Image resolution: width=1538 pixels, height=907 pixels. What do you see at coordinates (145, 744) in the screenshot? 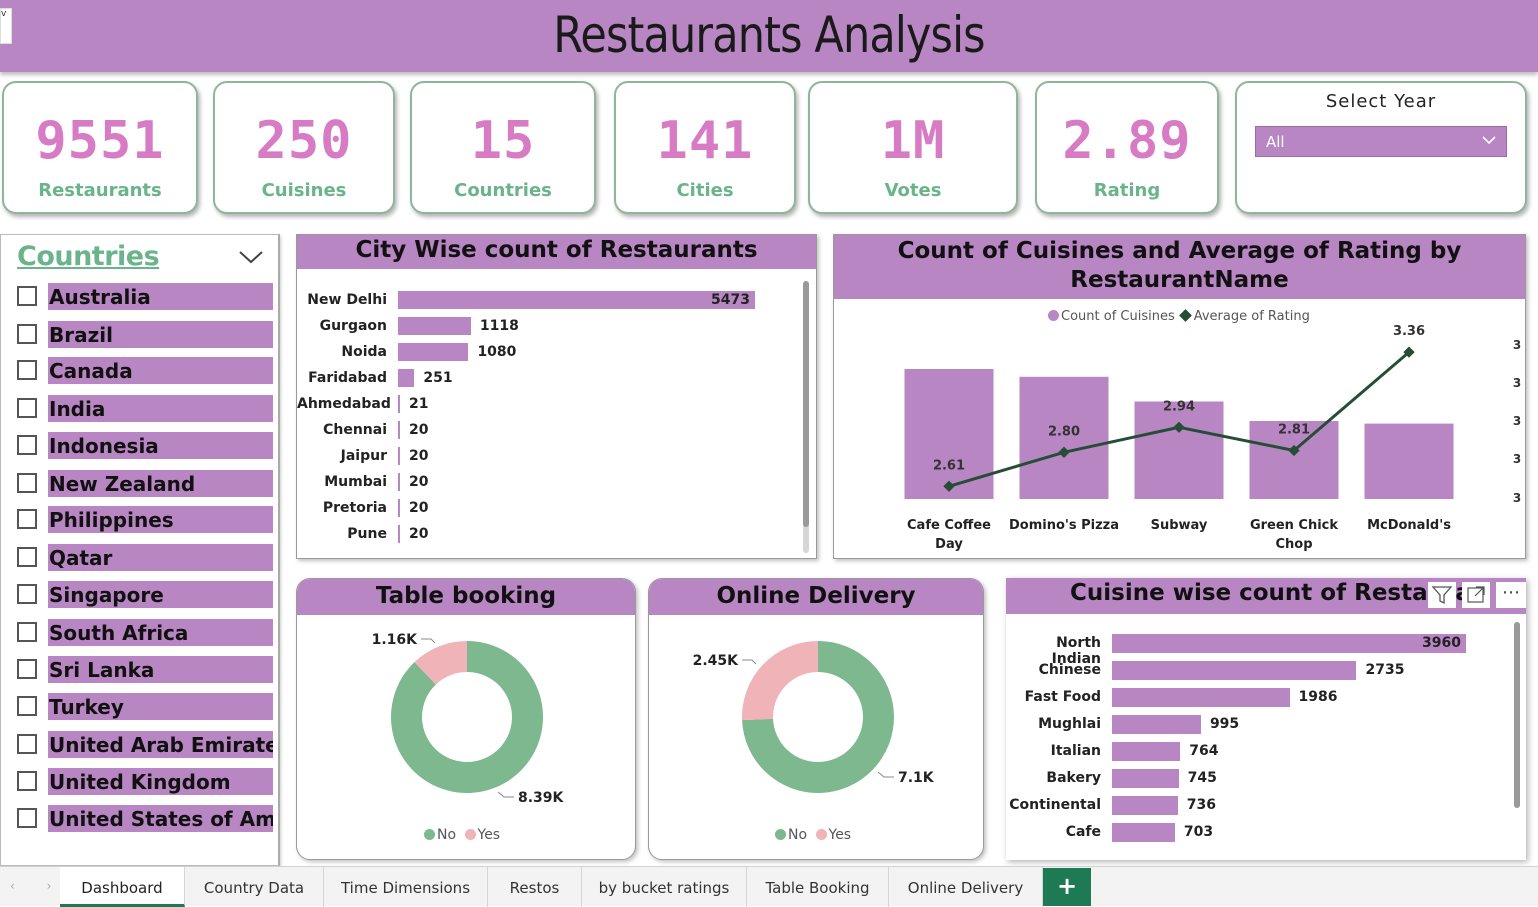
I see `country-option: United Arab Emirates` at bounding box center [145, 744].